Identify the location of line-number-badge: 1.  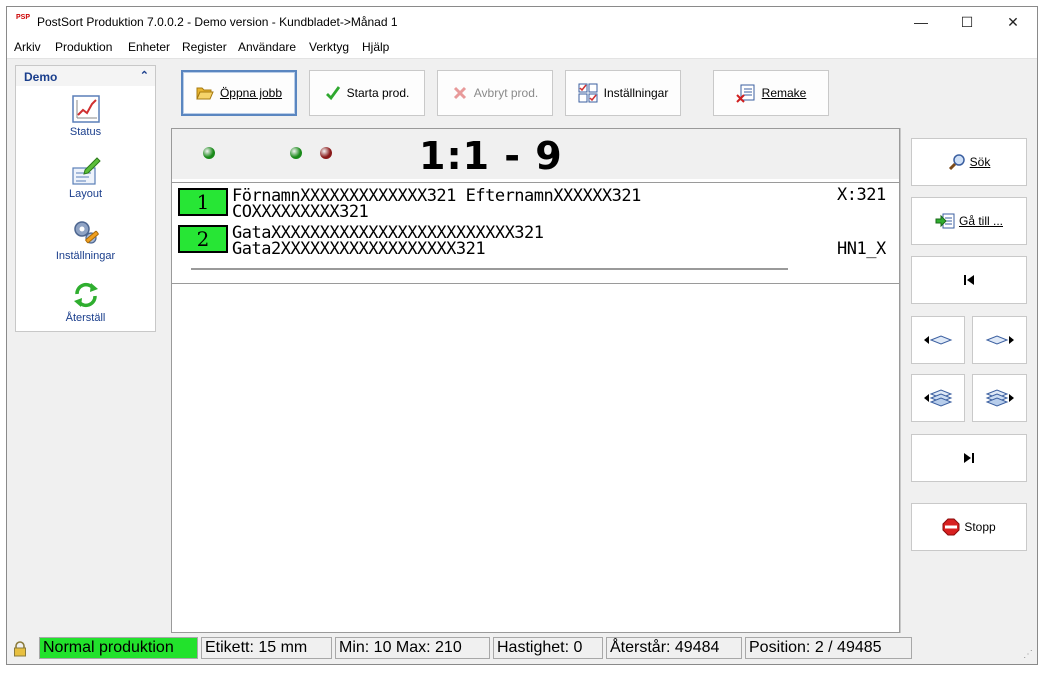
(203, 202).